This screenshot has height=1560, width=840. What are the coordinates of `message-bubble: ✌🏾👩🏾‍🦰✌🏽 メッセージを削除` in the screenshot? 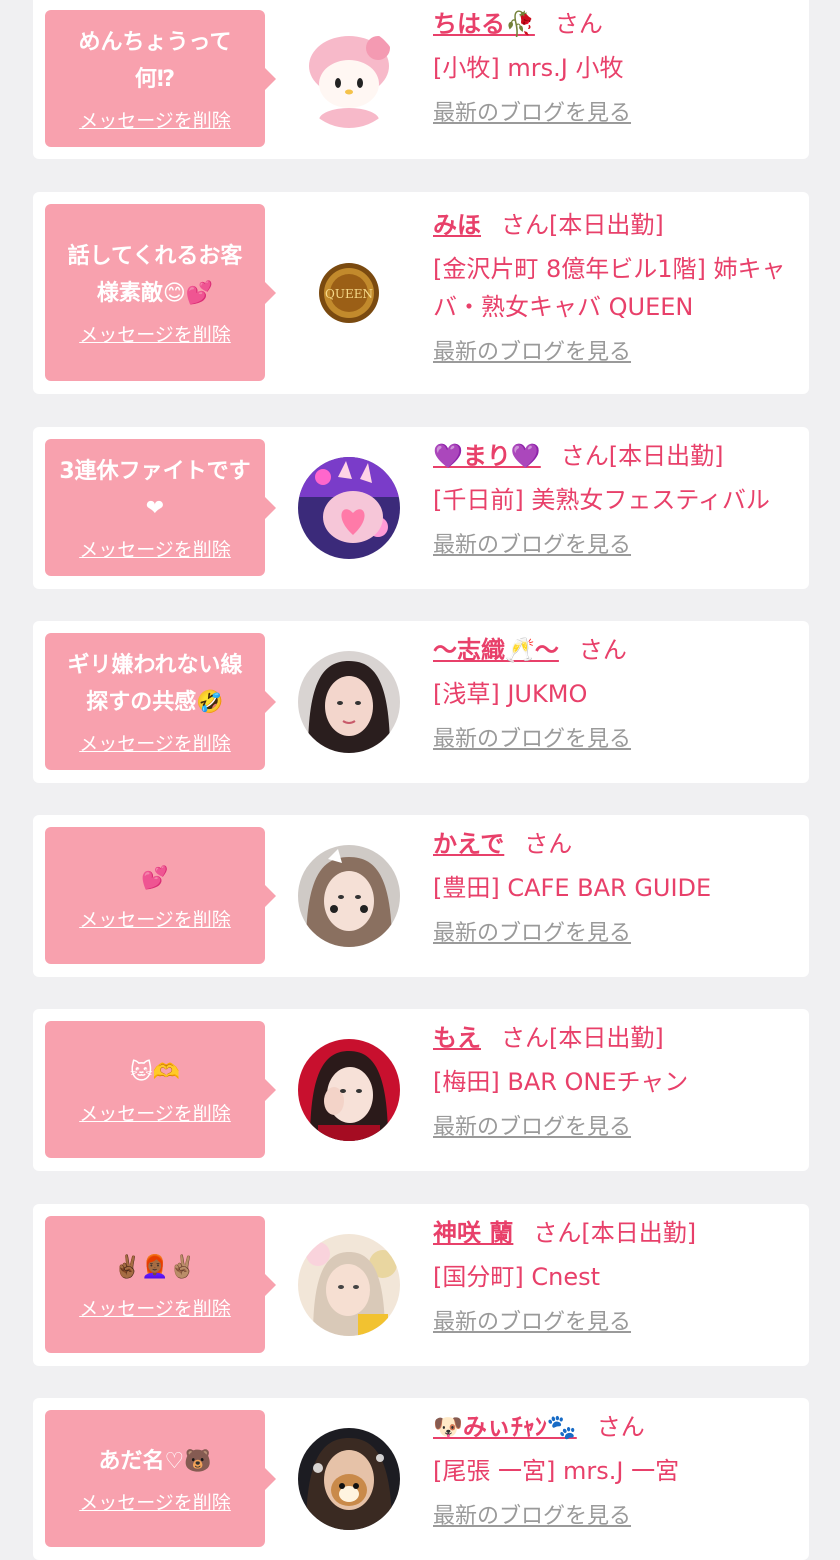 It's located at (160, 1284).